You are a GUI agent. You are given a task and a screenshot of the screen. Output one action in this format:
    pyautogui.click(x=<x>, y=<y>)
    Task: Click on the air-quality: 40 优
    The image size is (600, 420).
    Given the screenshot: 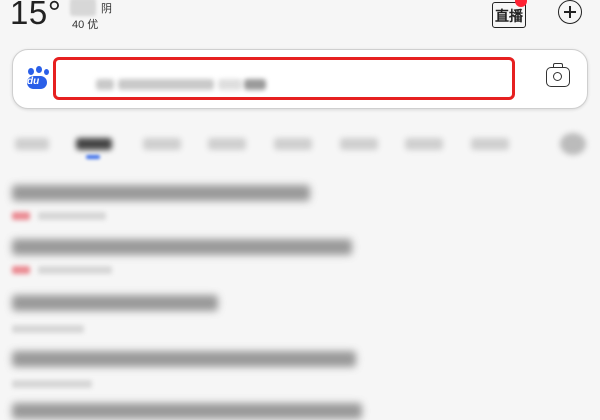 What is the action you would take?
    pyautogui.click(x=85, y=25)
    